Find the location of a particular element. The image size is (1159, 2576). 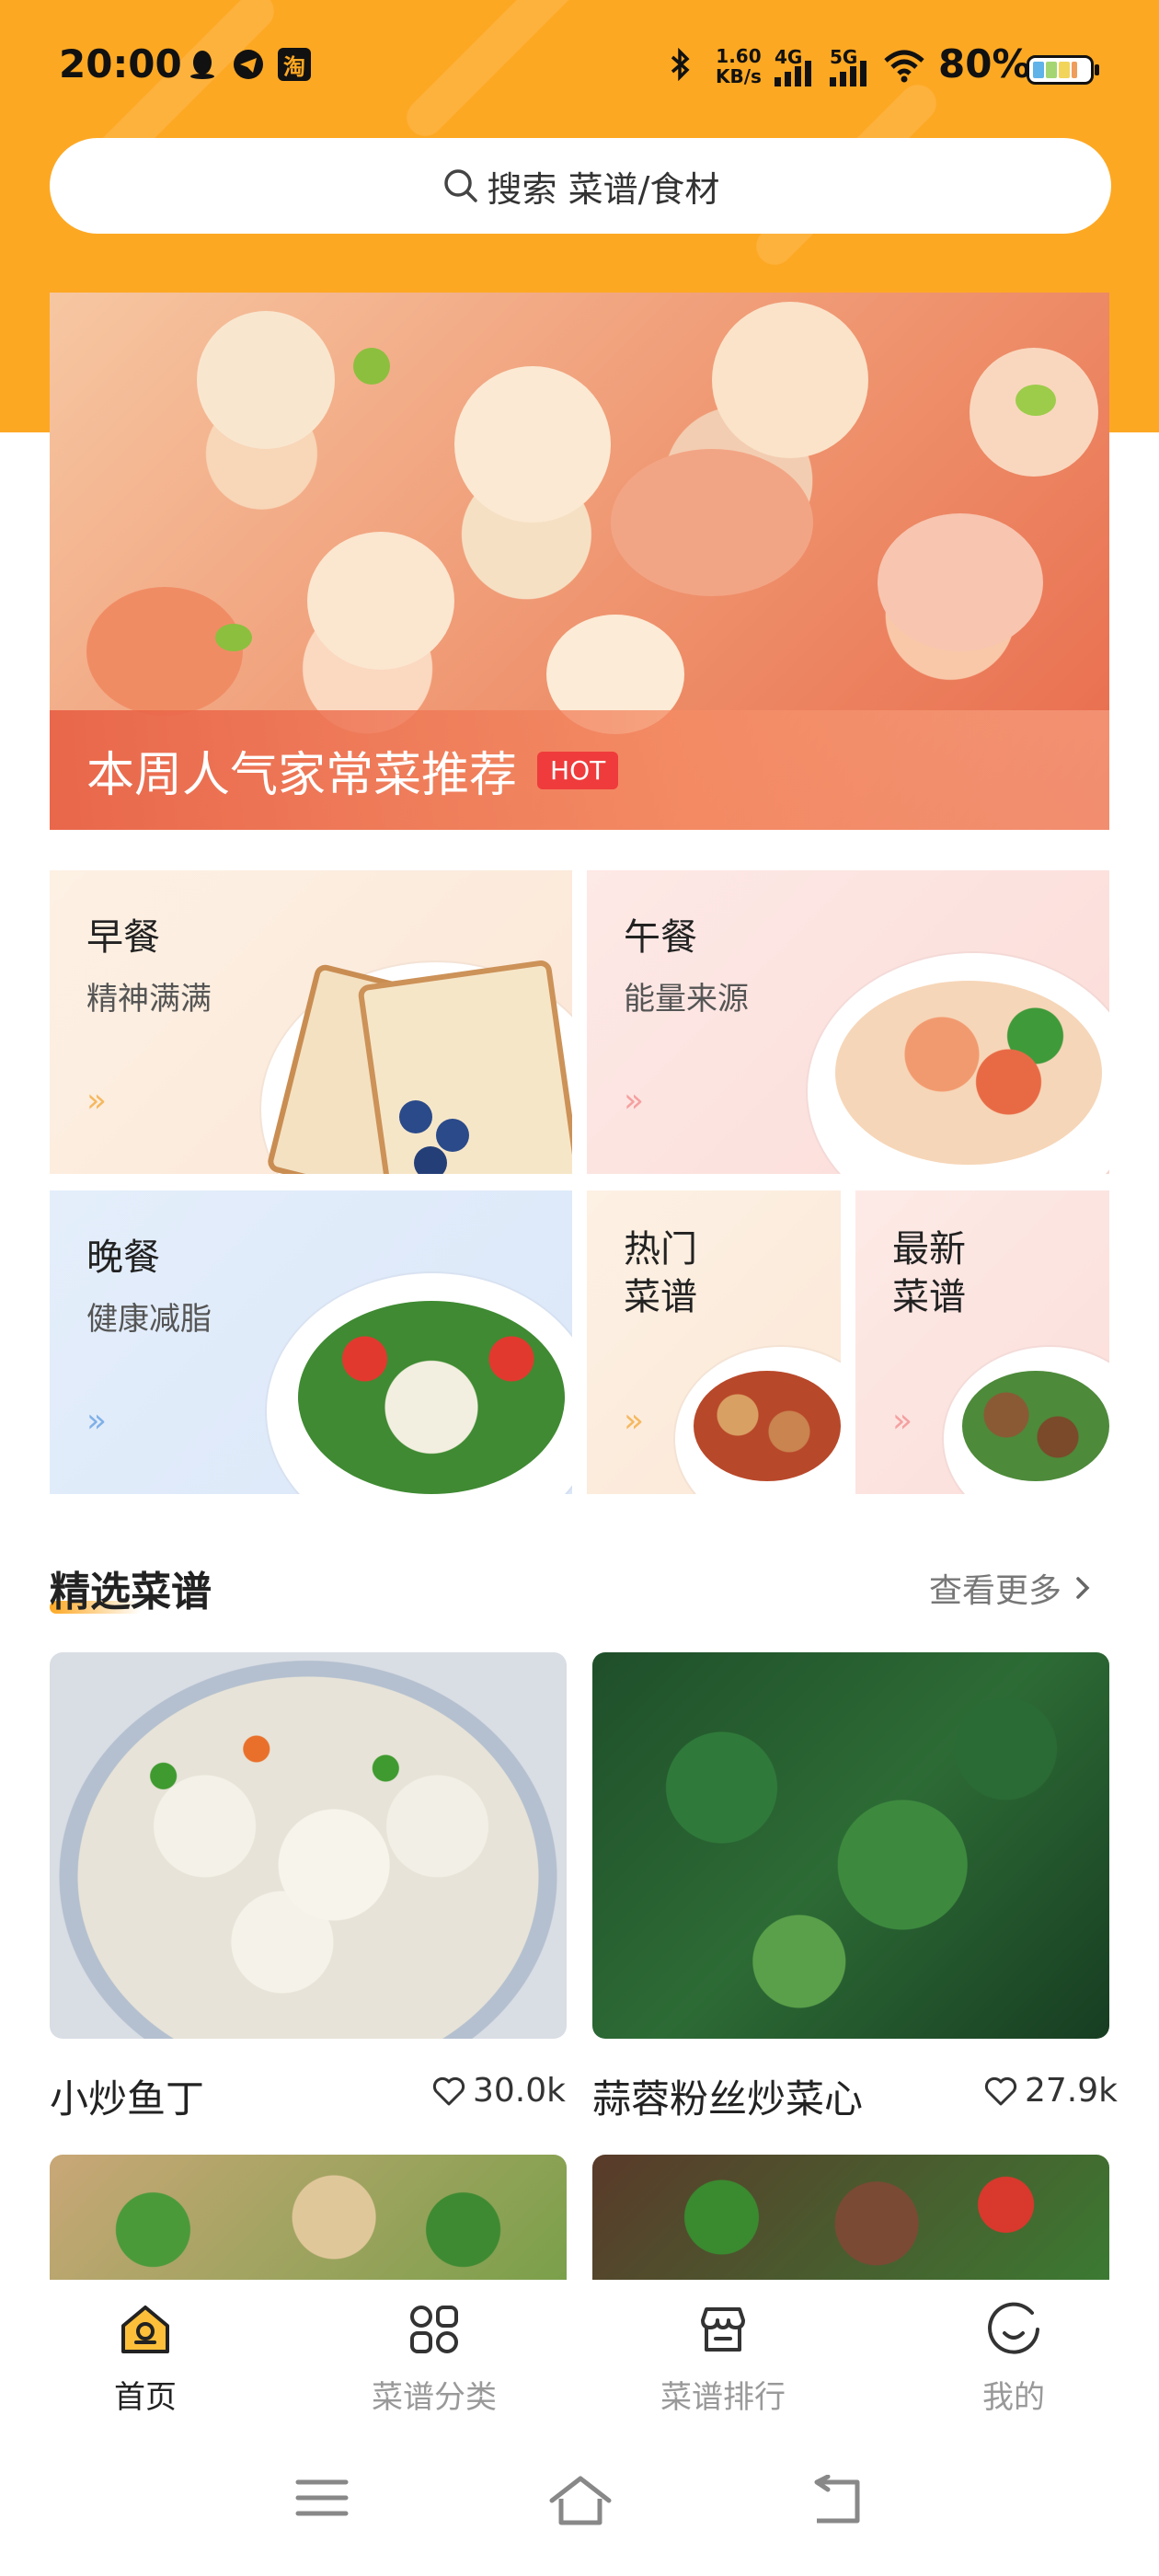

recipe-likes: 27.9k is located at coordinates (1051, 2091).